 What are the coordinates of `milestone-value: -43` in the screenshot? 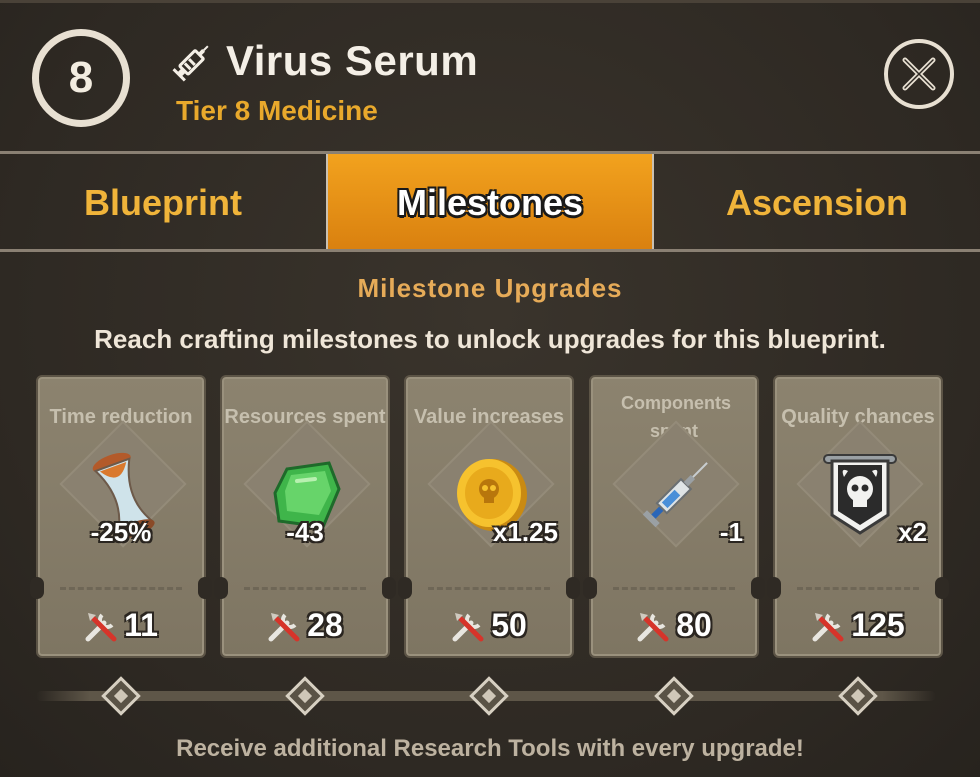 It's located at (305, 532).